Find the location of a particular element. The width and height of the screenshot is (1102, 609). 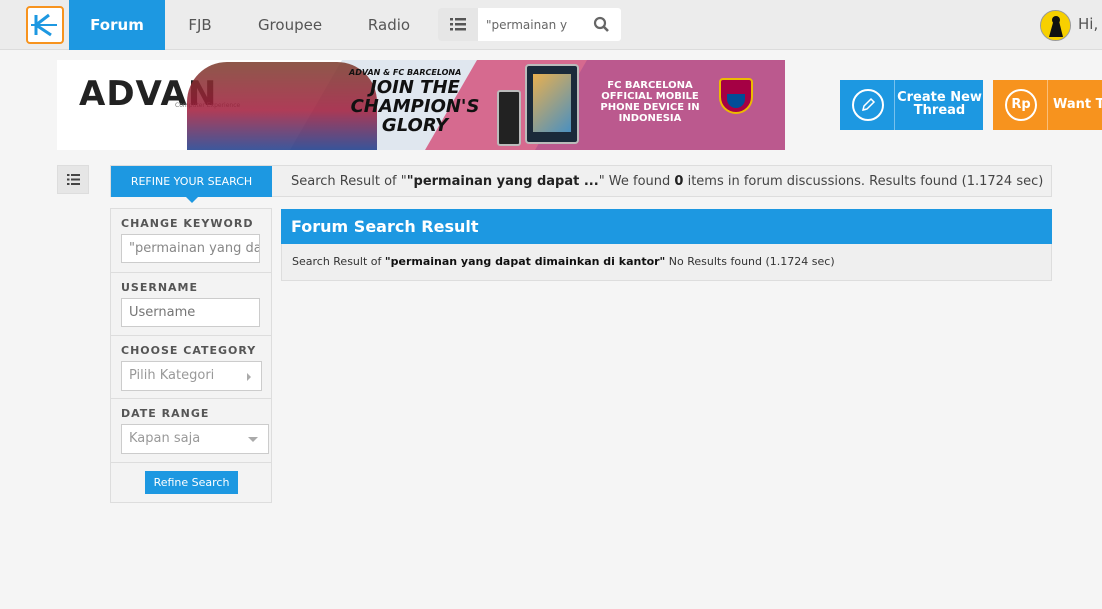

result-title: Forum Search Result is located at coordinates (666, 226).